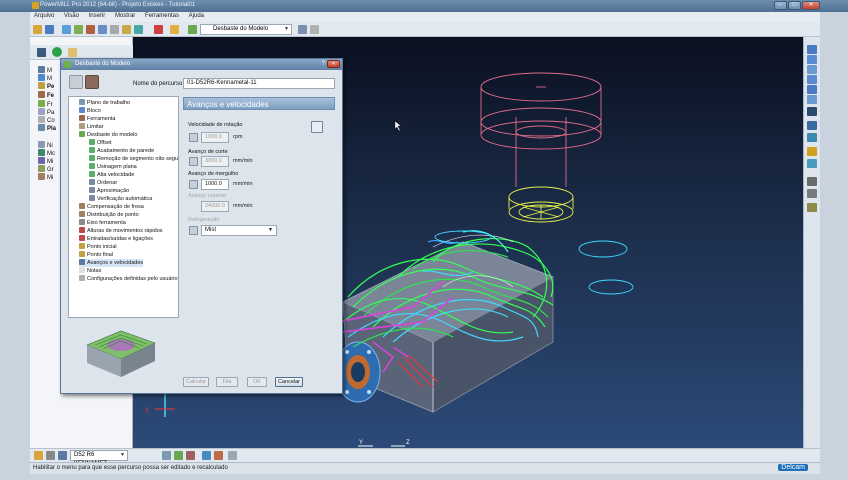 The image size is (848, 480). What do you see at coordinates (46, 95) in the screenshot?
I see `explorer-item: Fe` at bounding box center [46, 95].